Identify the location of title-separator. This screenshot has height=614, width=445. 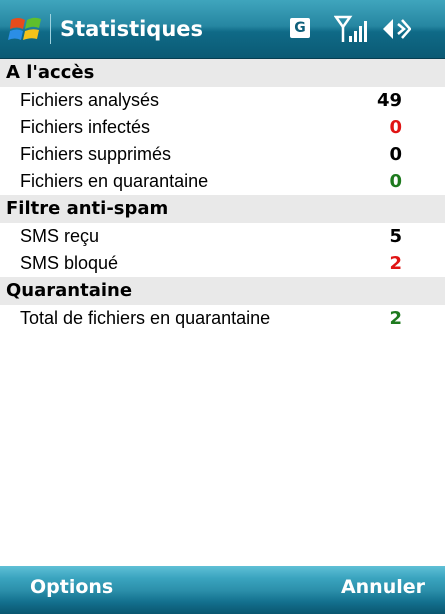
(50, 29).